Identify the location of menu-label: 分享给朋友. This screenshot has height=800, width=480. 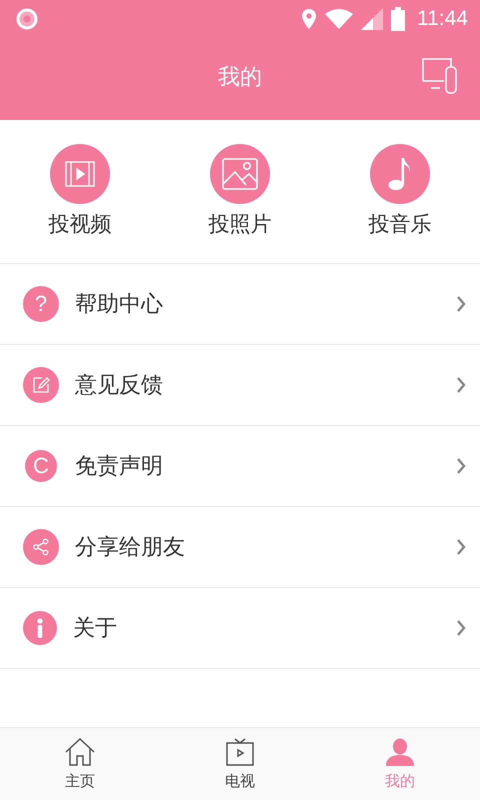
(130, 548).